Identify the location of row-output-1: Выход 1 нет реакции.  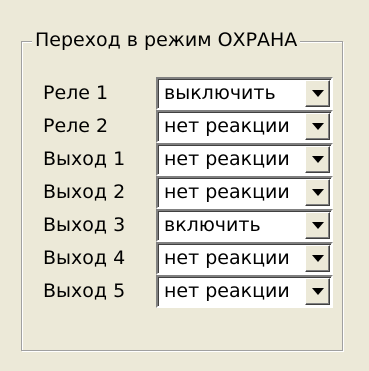
(184, 159).